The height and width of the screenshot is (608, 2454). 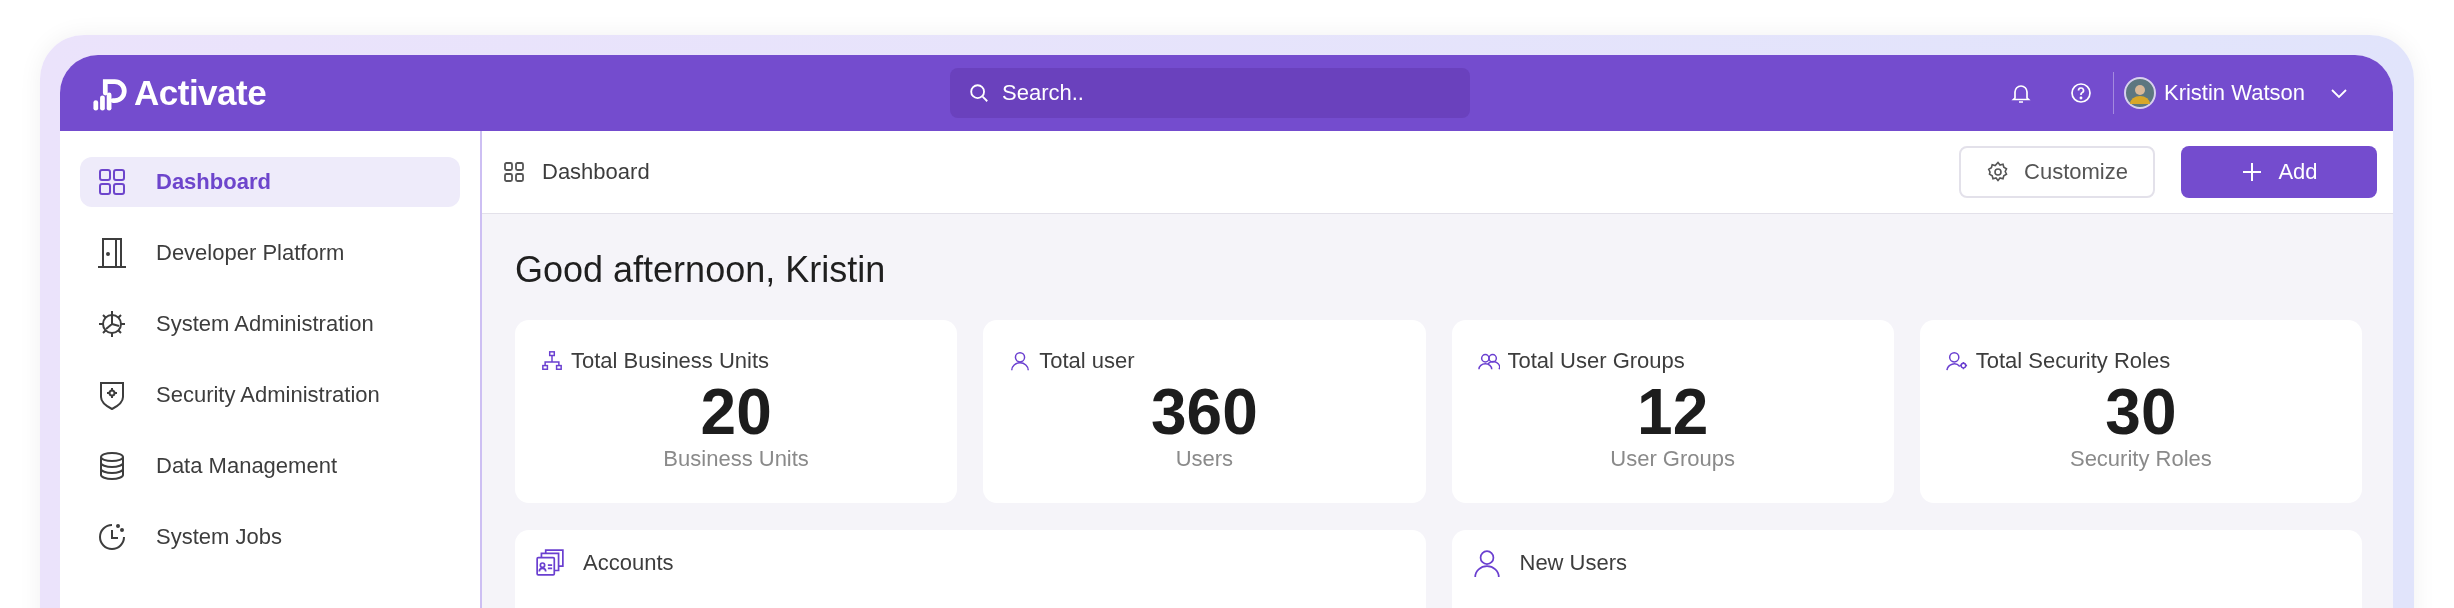 What do you see at coordinates (270, 395) in the screenshot?
I see `sidebar-item: Security Administration` at bounding box center [270, 395].